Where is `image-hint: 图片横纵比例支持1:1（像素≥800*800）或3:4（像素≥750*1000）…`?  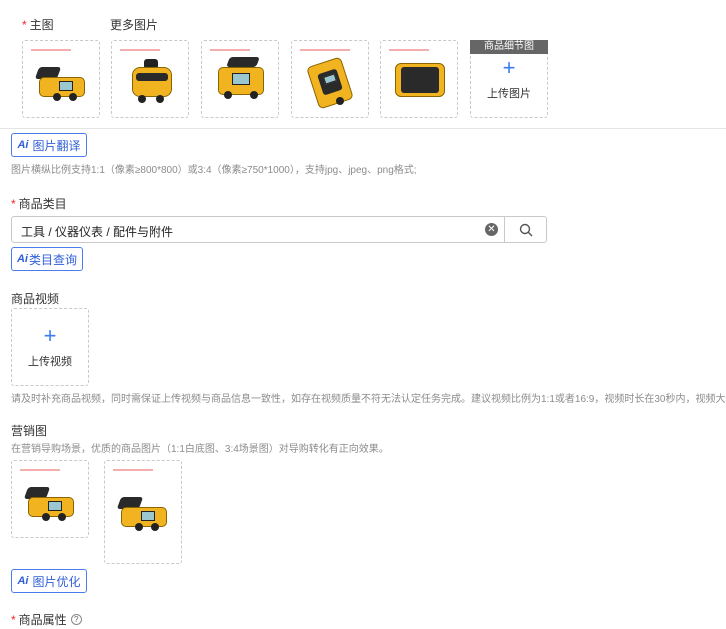
image-hint: 图片横纵比例支持1:1（像素≥800*800）或3:4（像素≥750*1000）… is located at coordinates (214, 170).